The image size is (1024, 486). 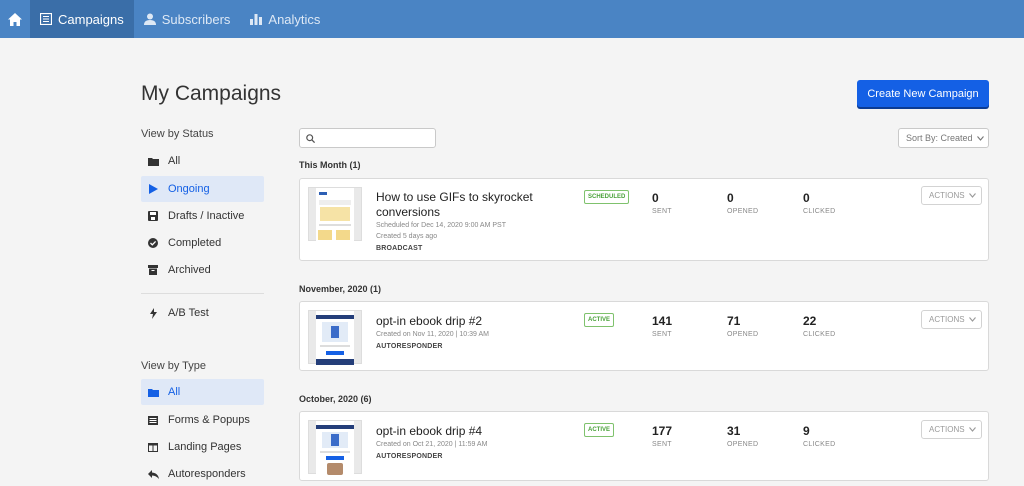 I want to click on type-heading: View by Type, so click(x=174, y=366).